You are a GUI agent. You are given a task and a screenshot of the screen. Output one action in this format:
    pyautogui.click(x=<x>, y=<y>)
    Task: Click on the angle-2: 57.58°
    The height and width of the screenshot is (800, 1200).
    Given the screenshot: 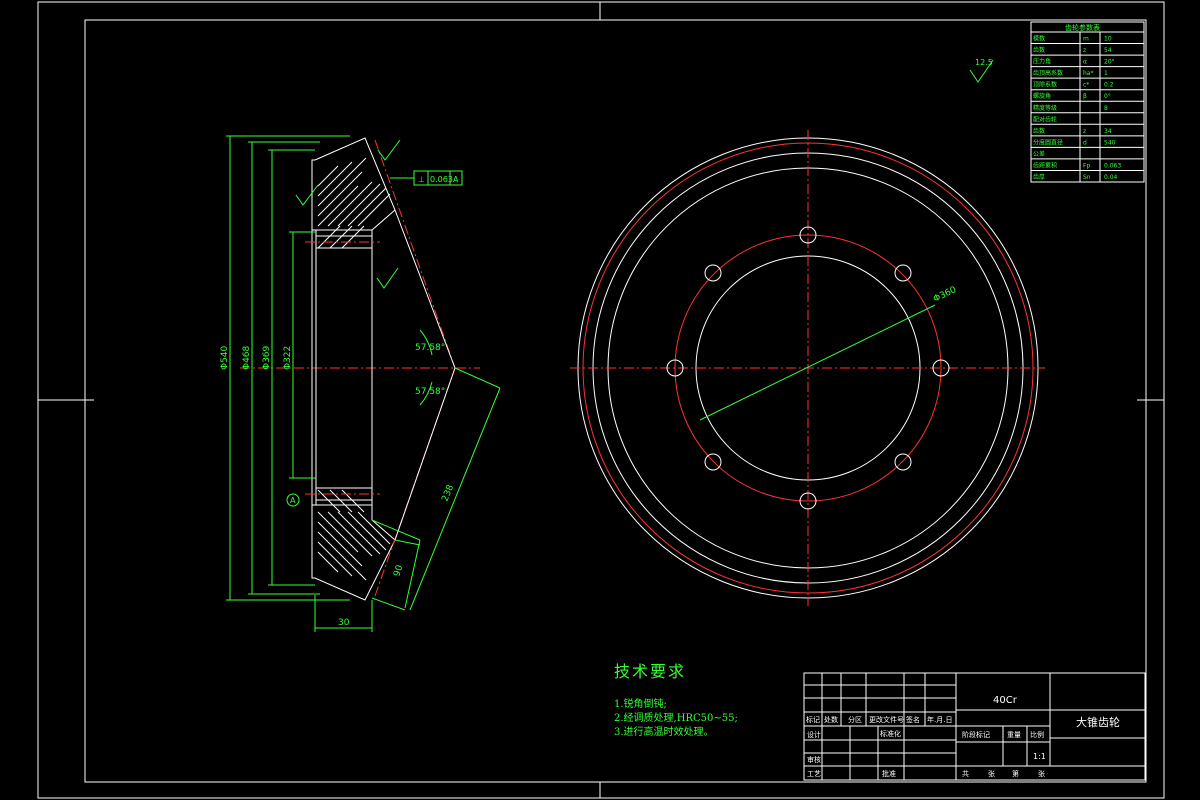 What is the action you would take?
    pyautogui.click(x=430, y=392)
    